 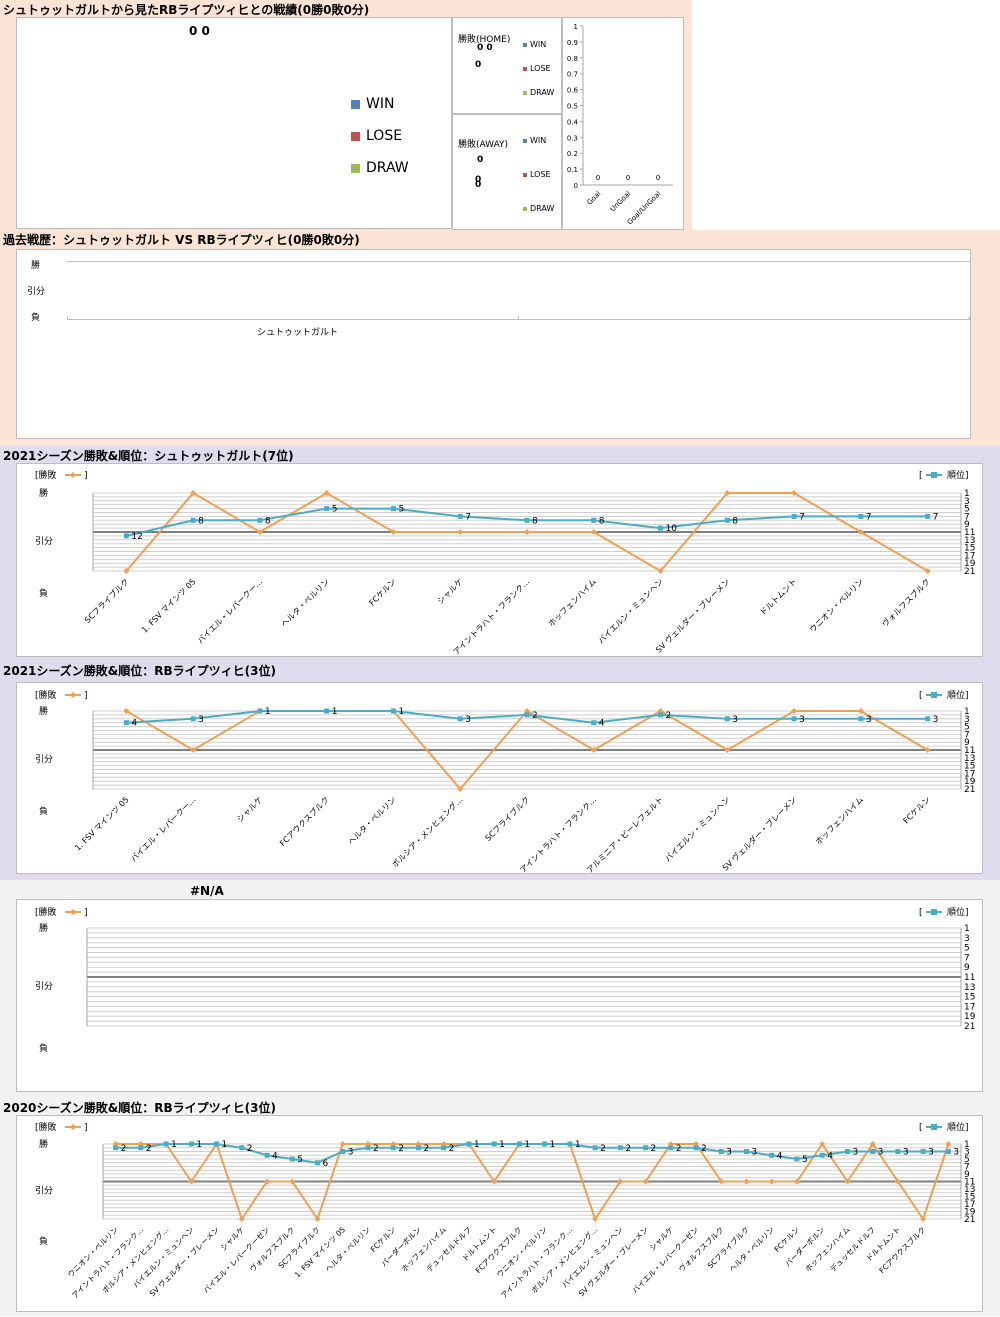 What do you see at coordinates (967, 949) in the screenshot?
I see `rank-tick-label: 5` at bounding box center [967, 949].